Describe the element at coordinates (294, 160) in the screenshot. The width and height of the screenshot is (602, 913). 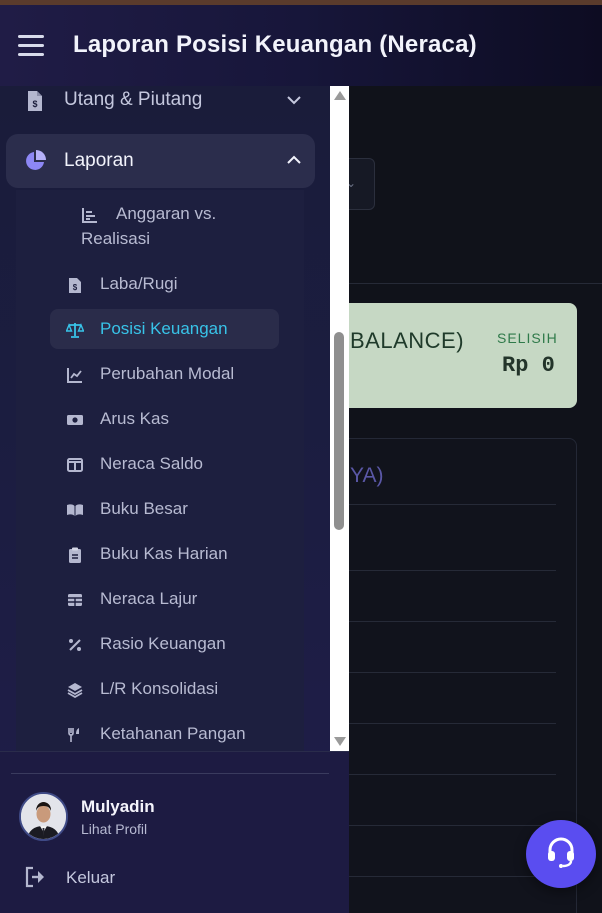
I see `chevron-up-icon` at that location.